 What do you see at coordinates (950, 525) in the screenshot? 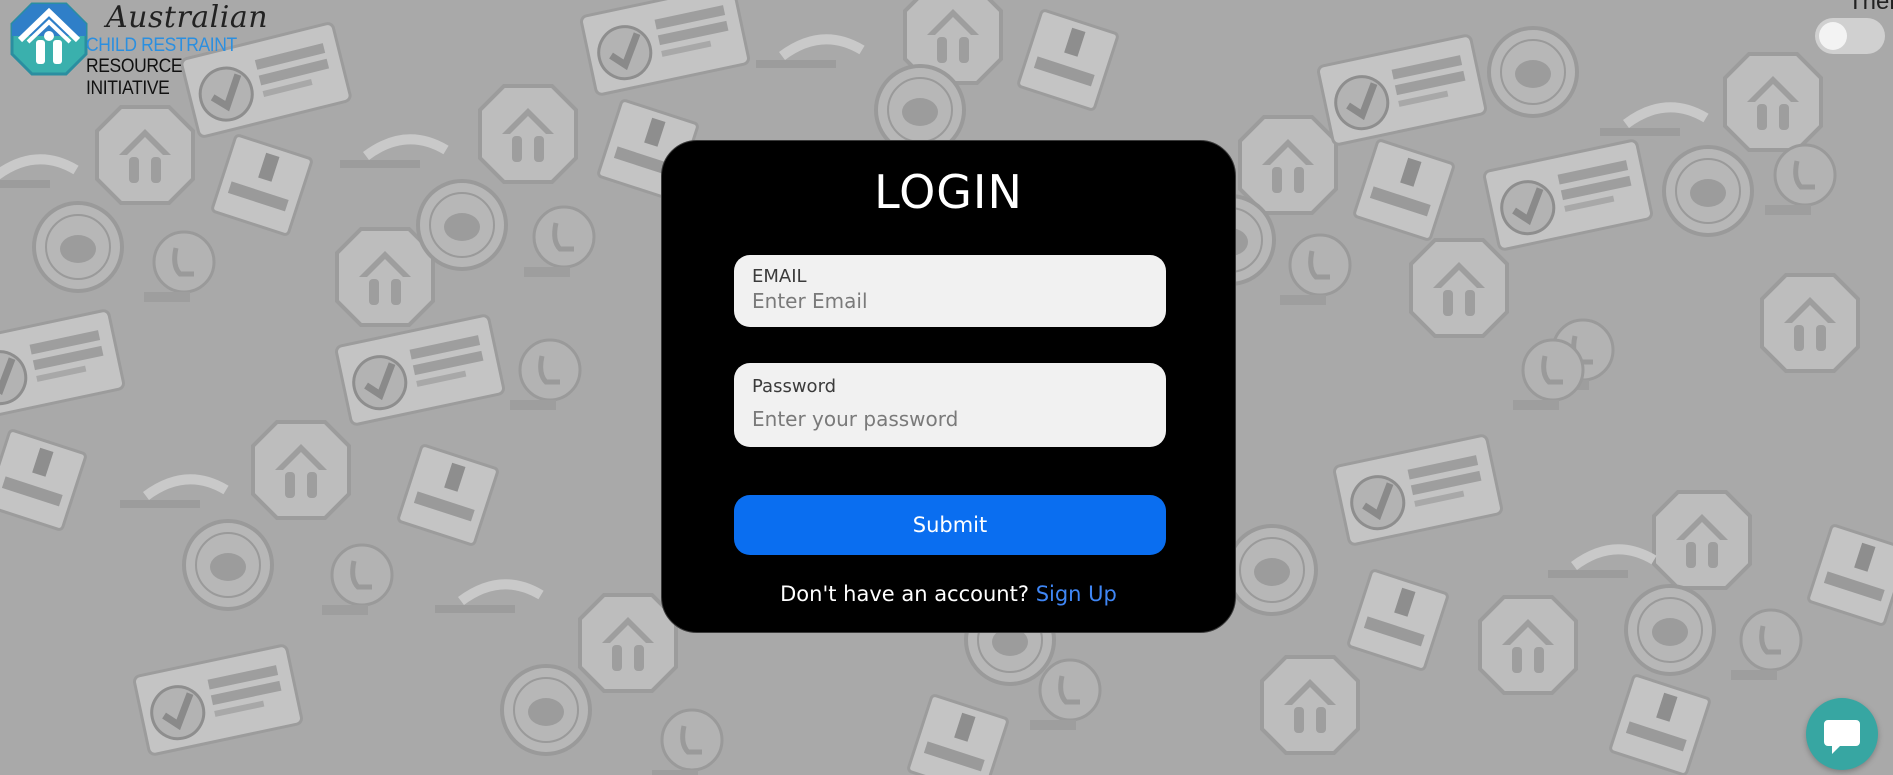
I see `submit-button: Submit` at bounding box center [950, 525].